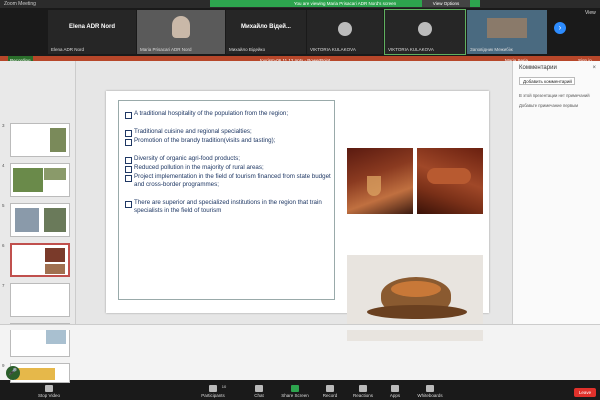  I want to click on slide-number: 4, so click(3, 165).